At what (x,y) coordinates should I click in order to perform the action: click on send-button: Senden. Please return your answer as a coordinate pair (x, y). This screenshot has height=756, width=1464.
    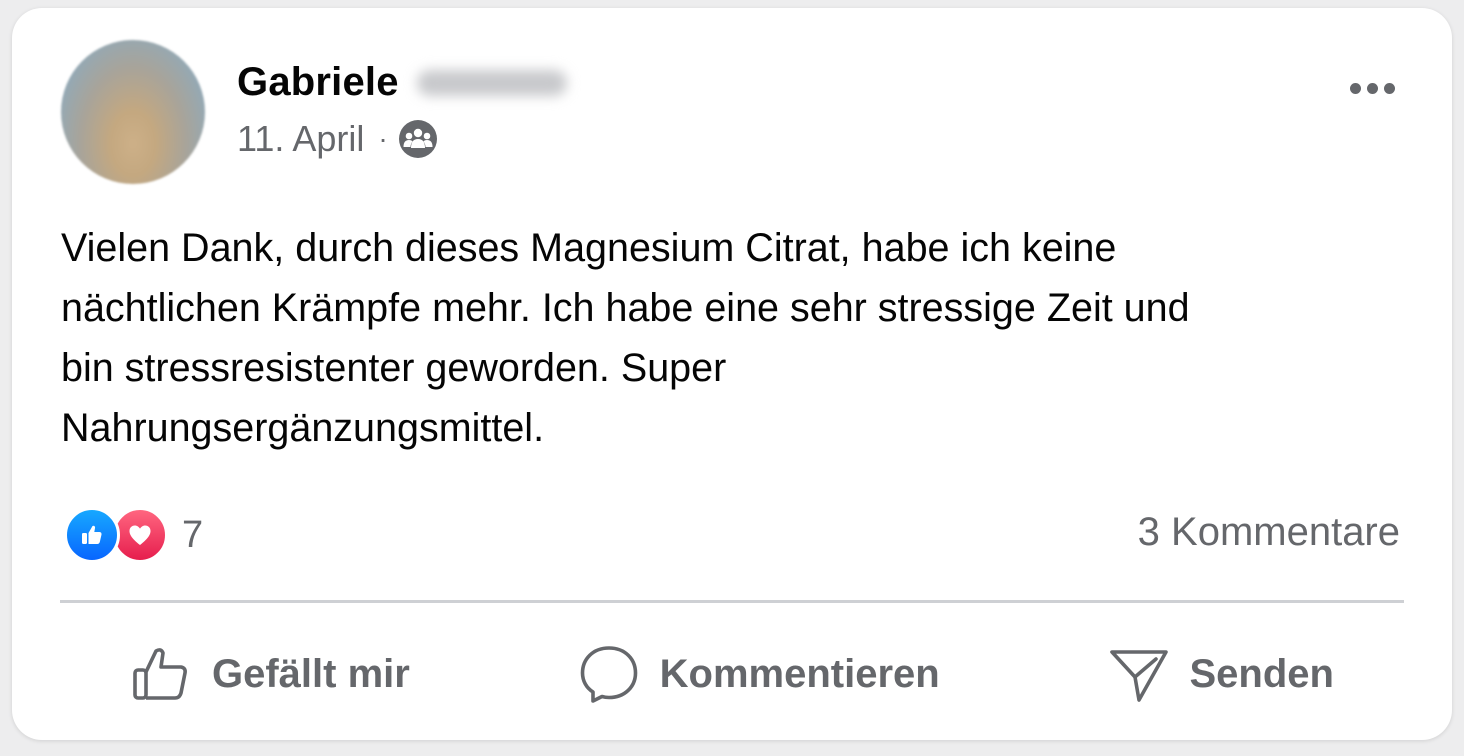
    Looking at the image, I should click on (1221, 674).